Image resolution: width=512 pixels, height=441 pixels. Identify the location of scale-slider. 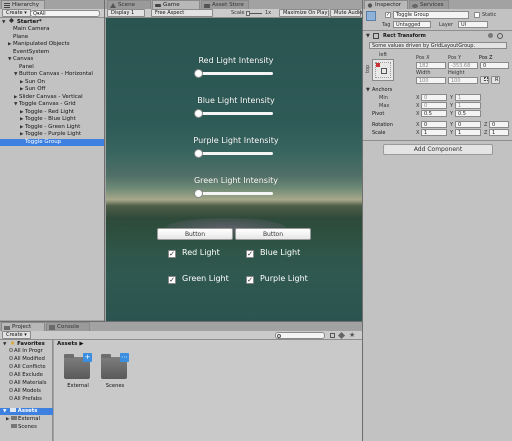
(254, 13).